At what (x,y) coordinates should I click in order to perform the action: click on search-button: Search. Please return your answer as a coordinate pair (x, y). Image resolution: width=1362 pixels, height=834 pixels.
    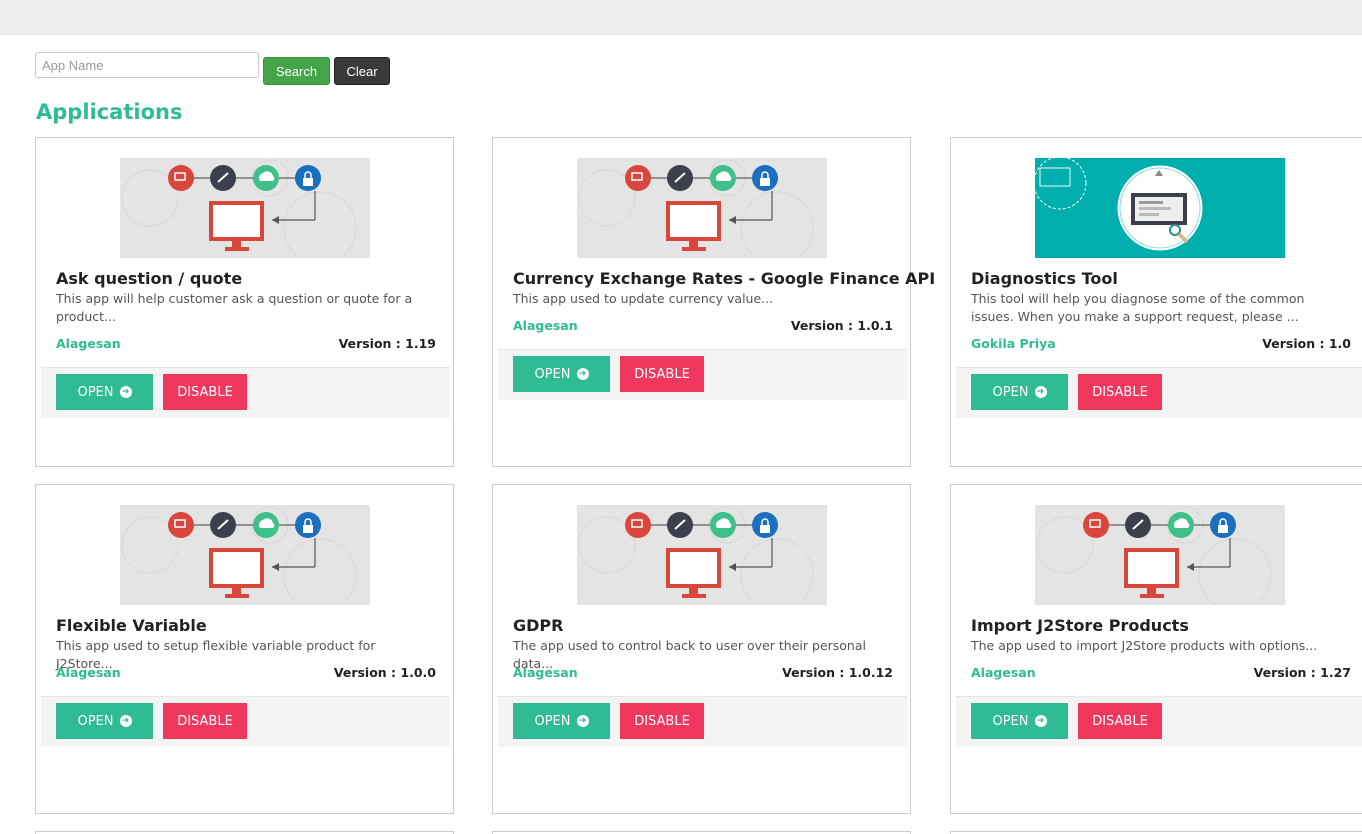
    Looking at the image, I should click on (296, 71).